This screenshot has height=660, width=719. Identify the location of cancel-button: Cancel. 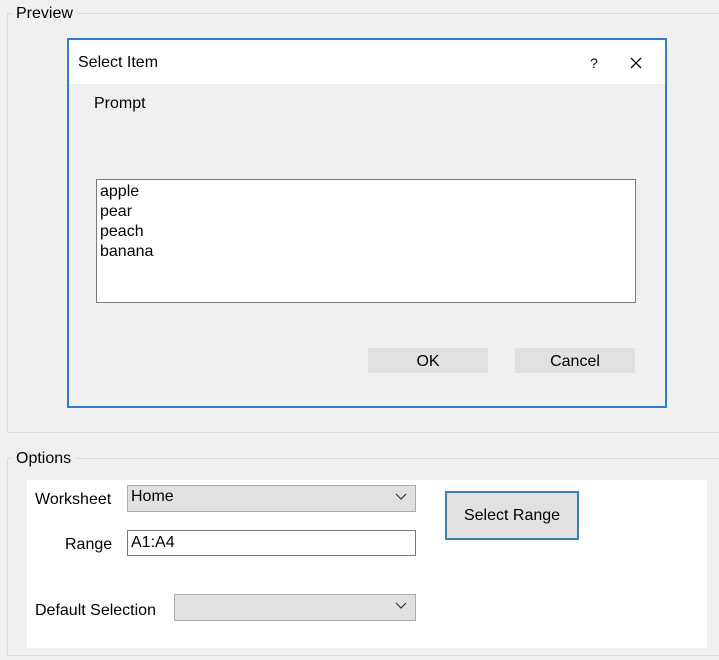
(575, 360).